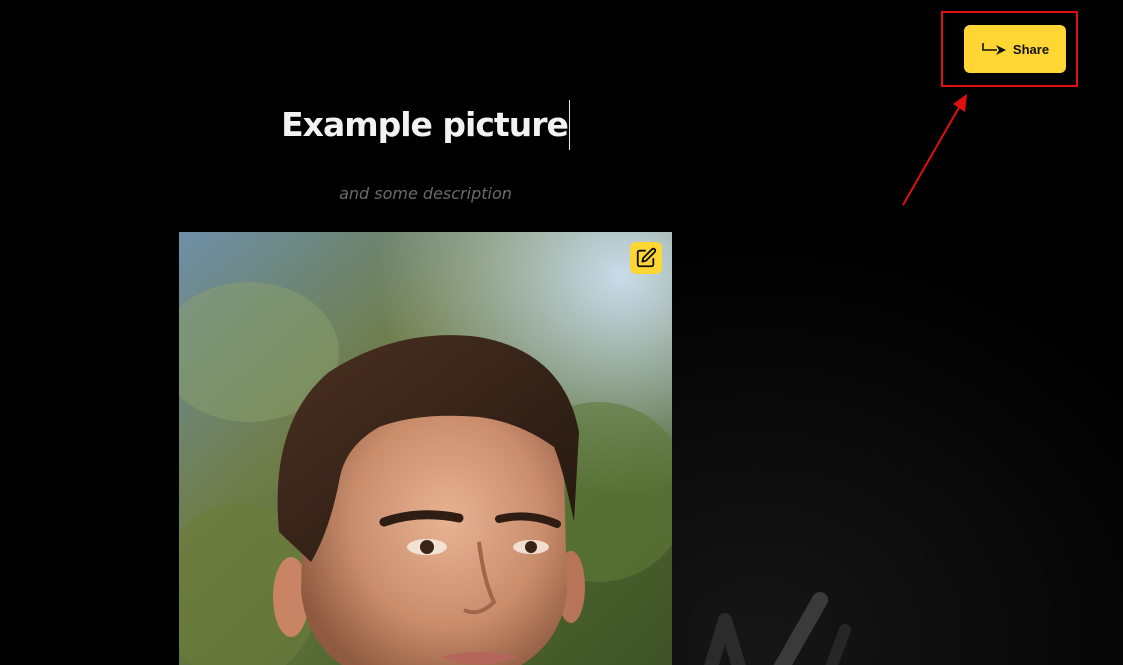 The image size is (1123, 665). I want to click on page-title: Example picture, so click(425, 125).